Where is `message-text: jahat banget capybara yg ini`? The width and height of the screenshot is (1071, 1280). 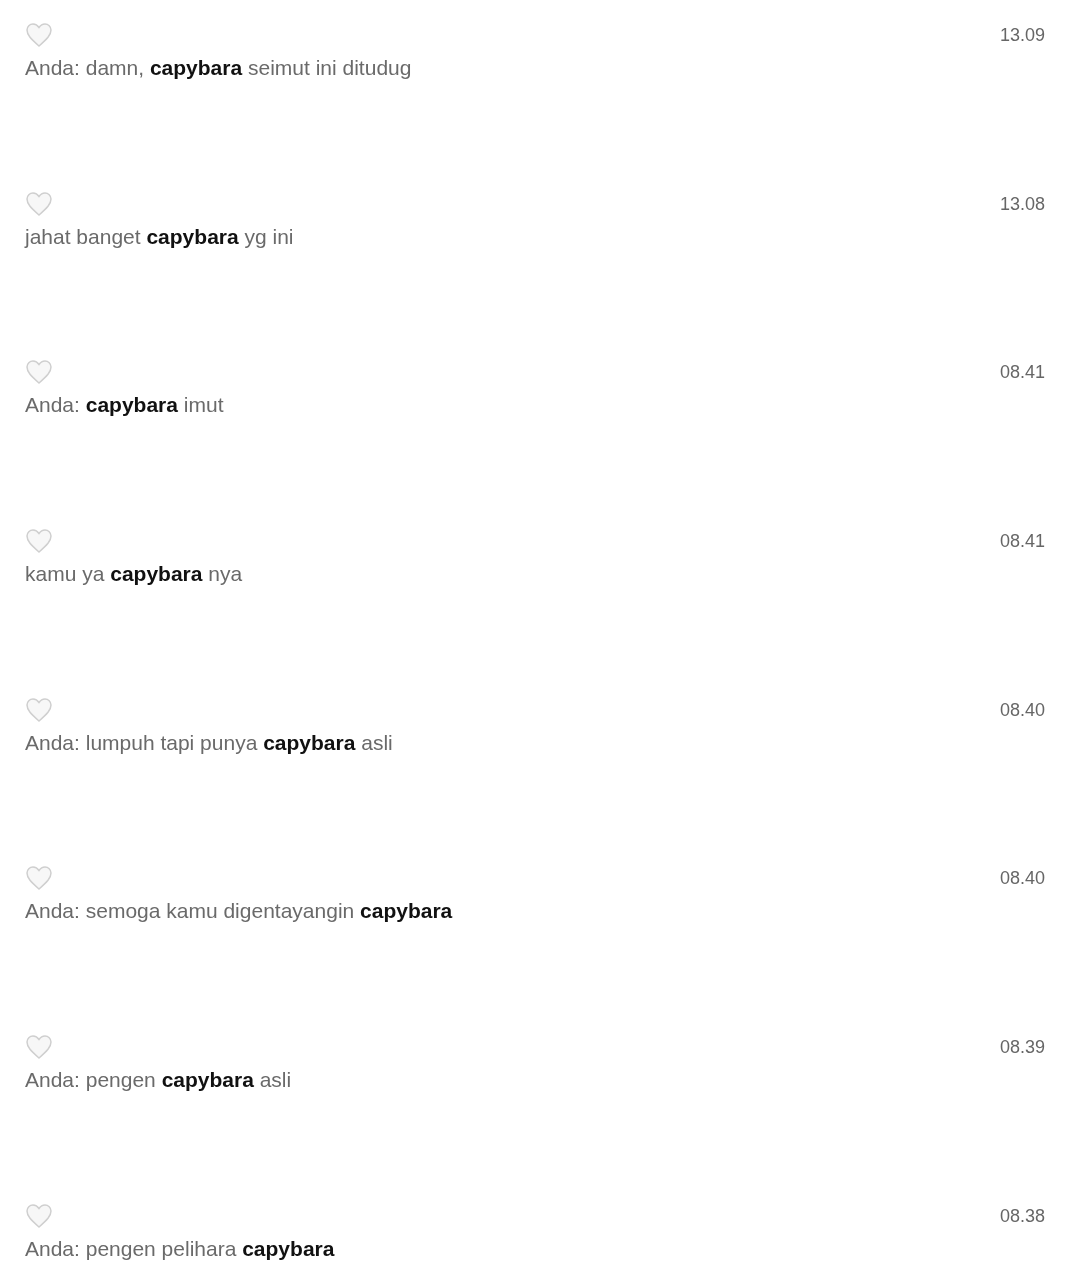 message-text: jahat banget capybara yg ini is located at coordinates (159, 236).